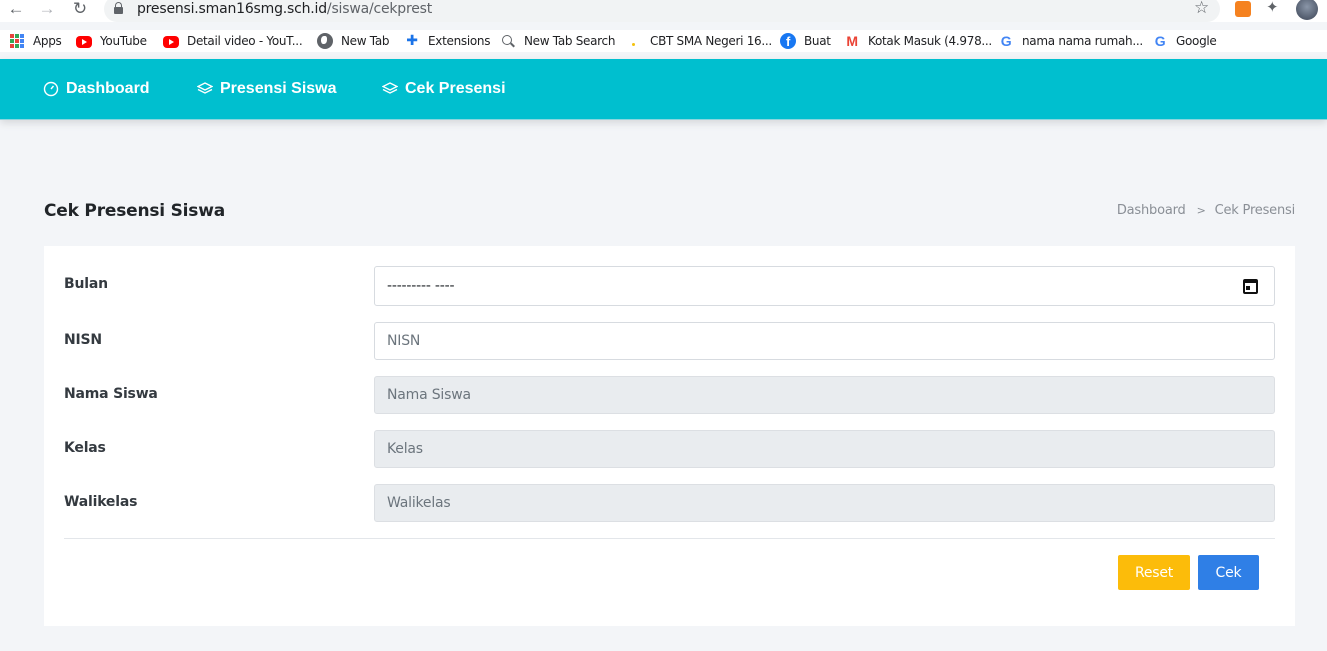 The image size is (1327, 651). I want to click on bulan-month-input: --------- ----, so click(824, 286).